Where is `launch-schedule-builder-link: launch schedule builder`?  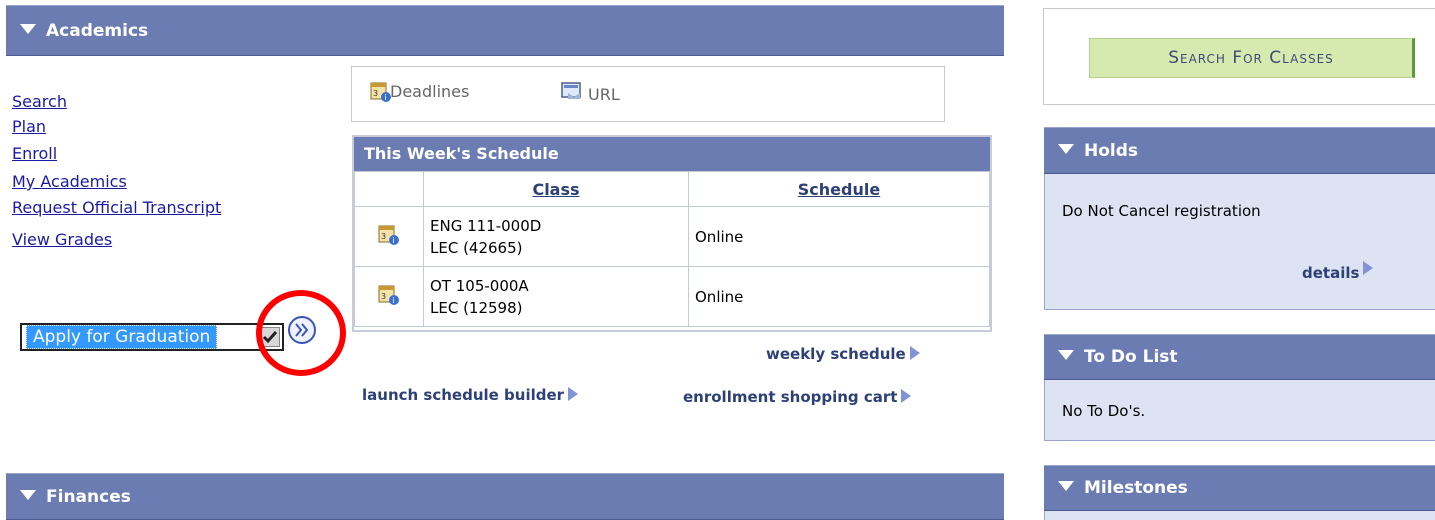 launch-schedule-builder-link: launch schedule builder is located at coordinates (470, 394).